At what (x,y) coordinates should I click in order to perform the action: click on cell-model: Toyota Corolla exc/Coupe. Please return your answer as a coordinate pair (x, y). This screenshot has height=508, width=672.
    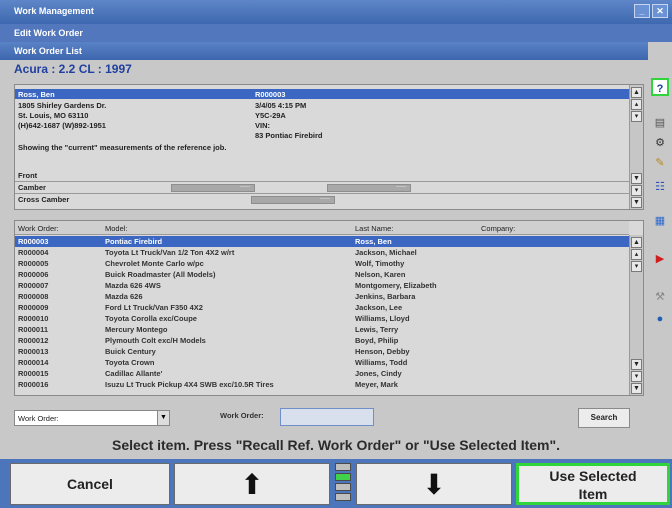
    Looking at the image, I should click on (151, 318).